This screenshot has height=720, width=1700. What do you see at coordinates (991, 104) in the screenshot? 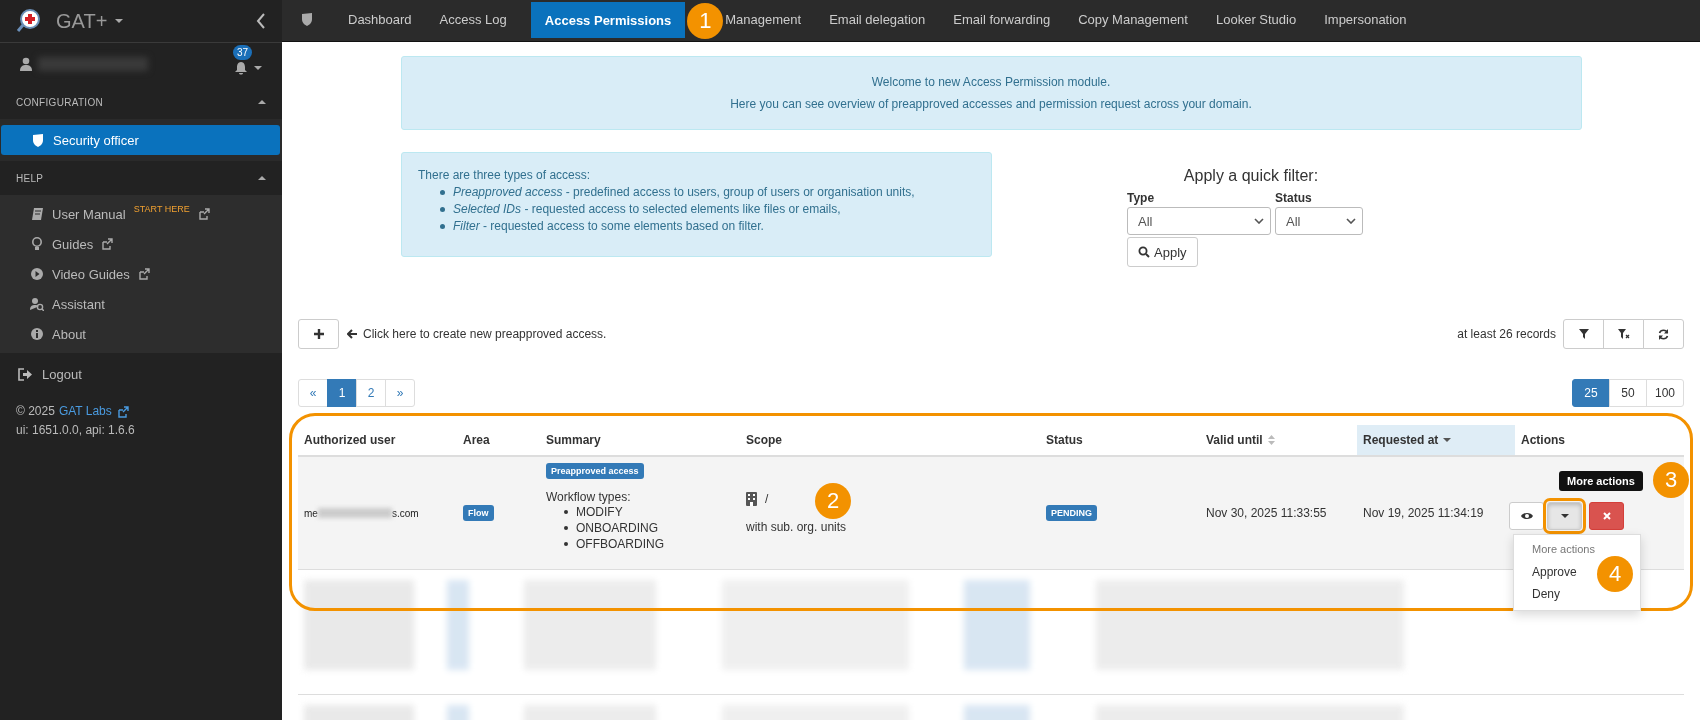
I see `alert-text: Here you can see overview of preapproved accesses and permission request across your domain.` at bounding box center [991, 104].